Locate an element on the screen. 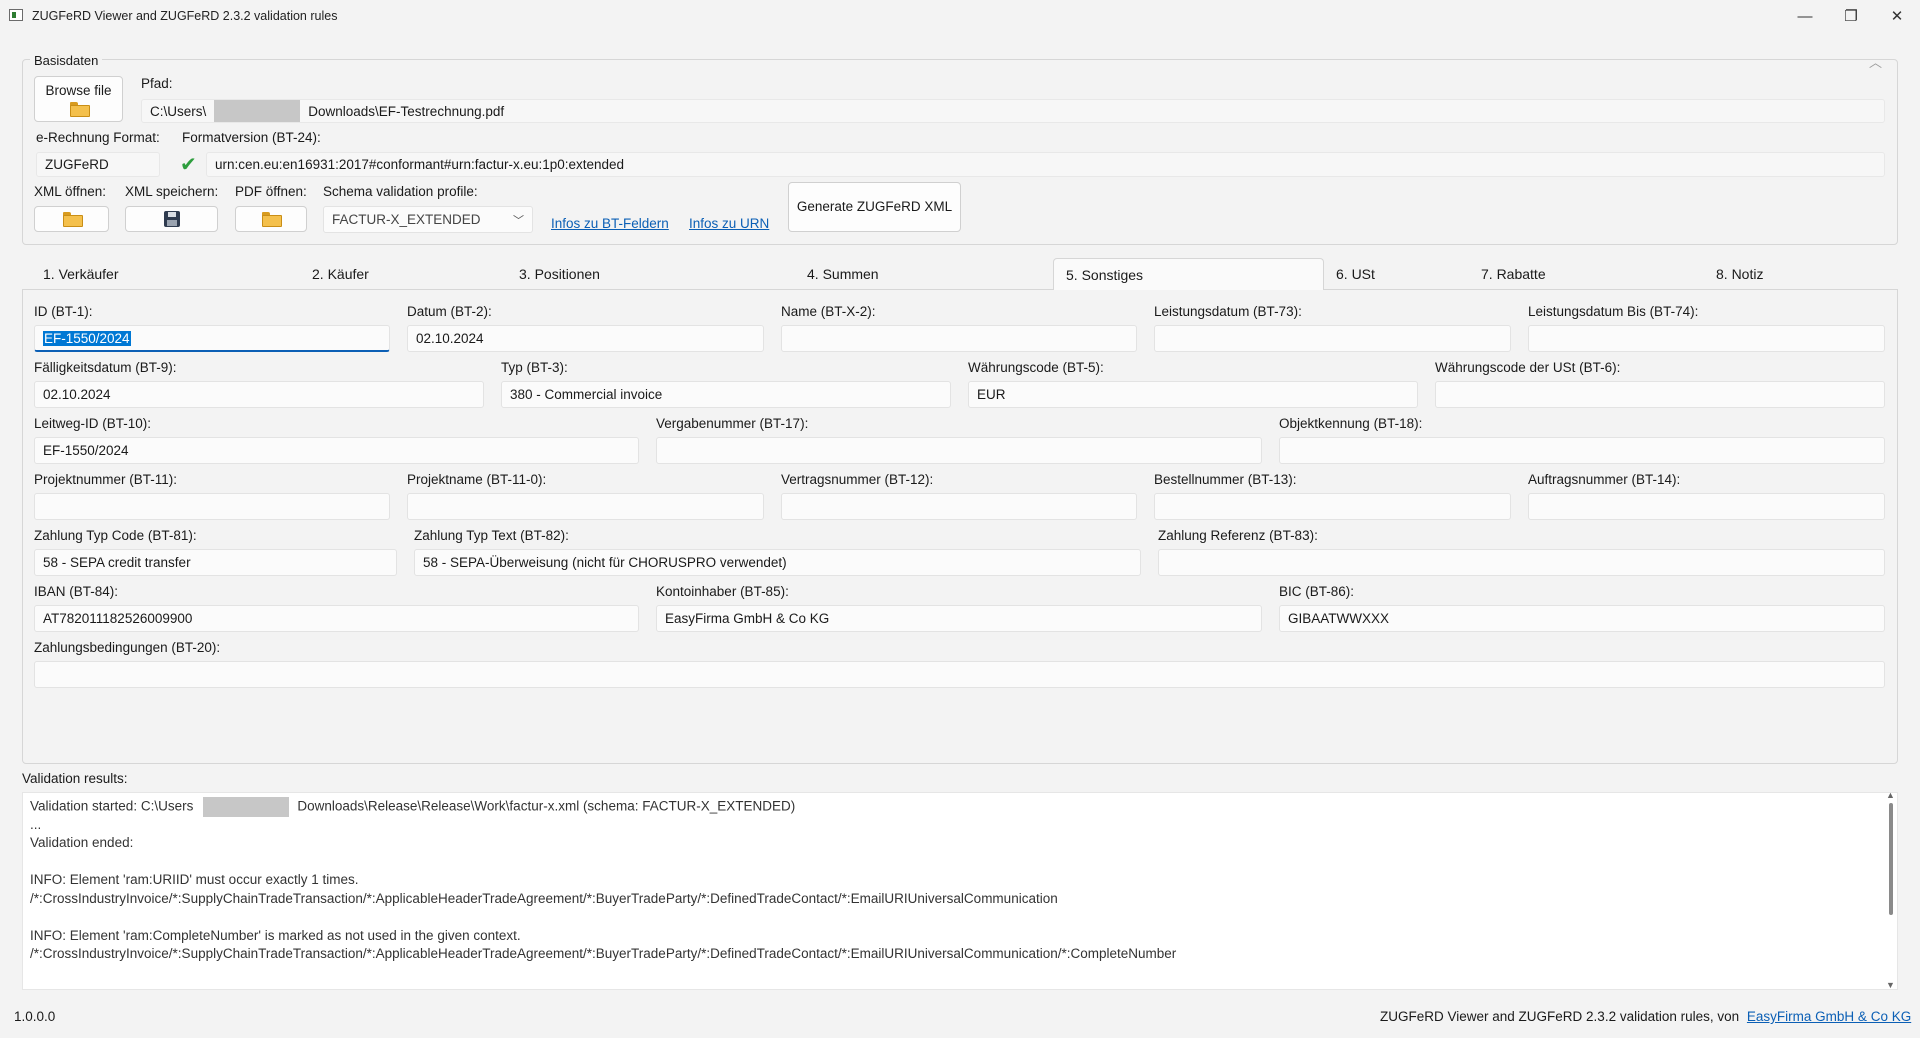 Image resolution: width=1920 pixels, height=1038 pixels. leitweg-label: Leitweg-ID (BT-10): is located at coordinates (93, 423).